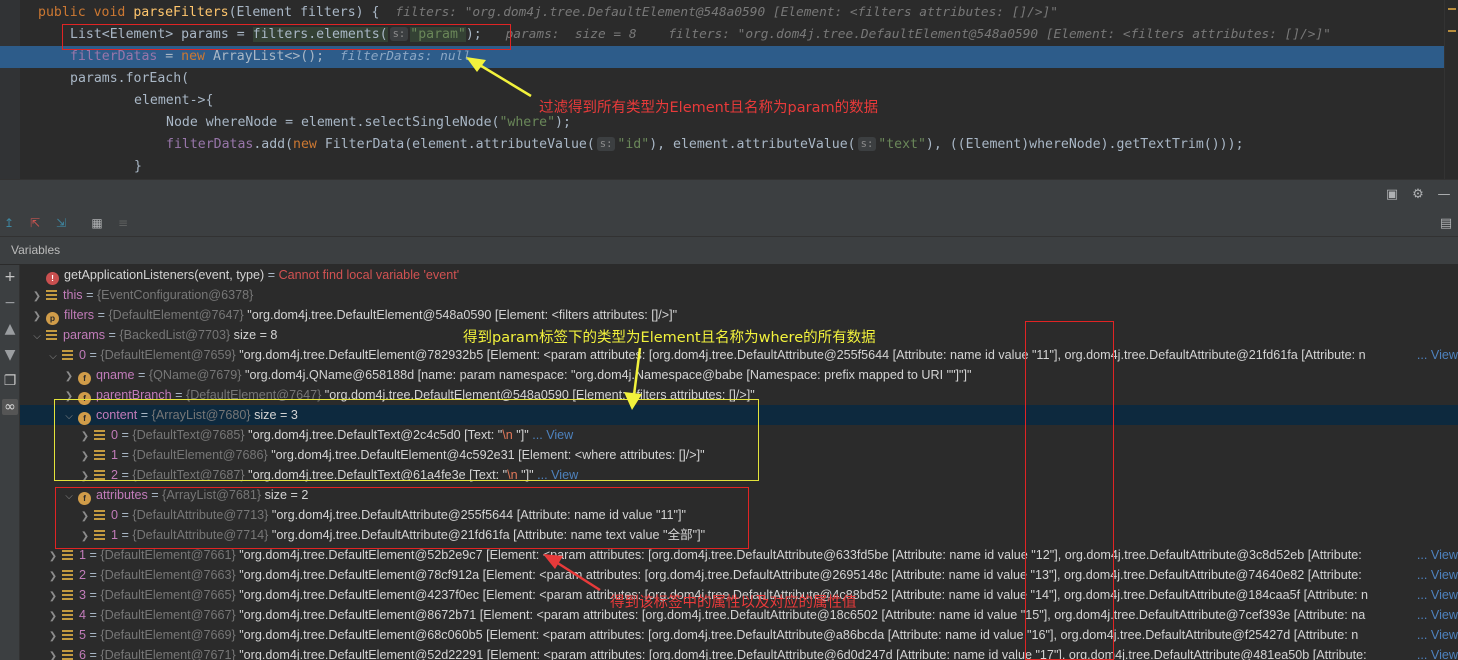  What do you see at coordinates (729, 79) in the screenshot?
I see `code-line-4: params.forEach(` at bounding box center [729, 79].